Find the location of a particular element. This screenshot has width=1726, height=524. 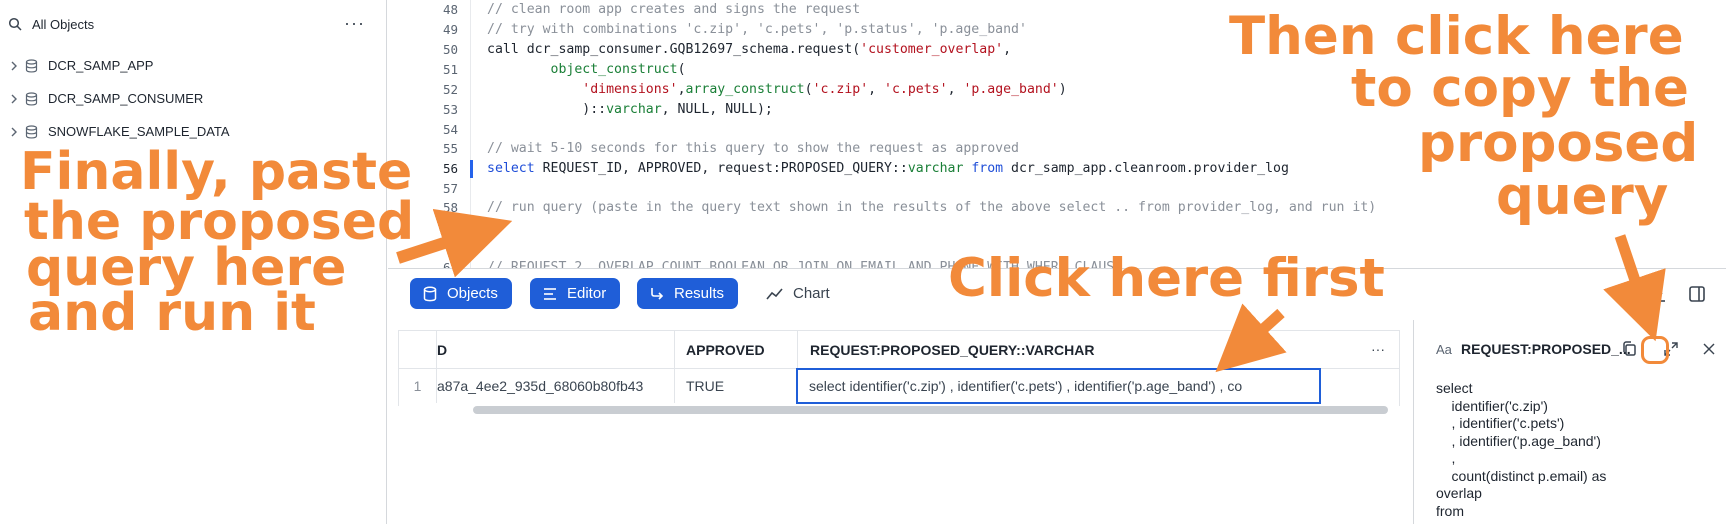

column-header: APPROVED is located at coordinates (736, 350).